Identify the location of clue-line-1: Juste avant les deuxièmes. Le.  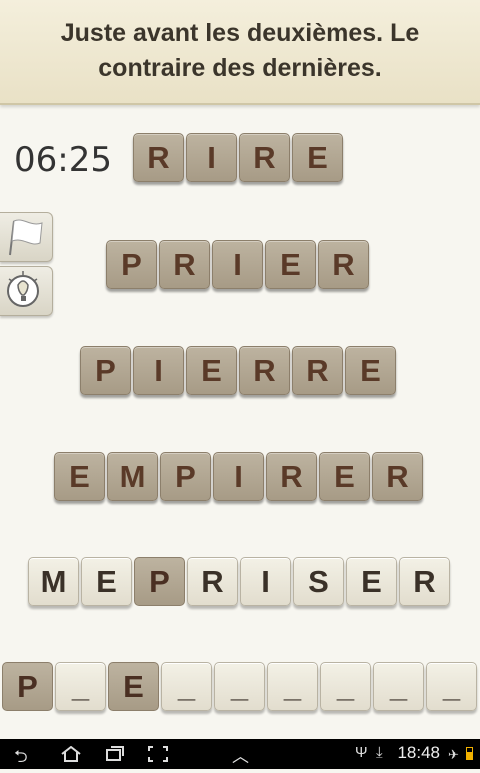
(240, 33).